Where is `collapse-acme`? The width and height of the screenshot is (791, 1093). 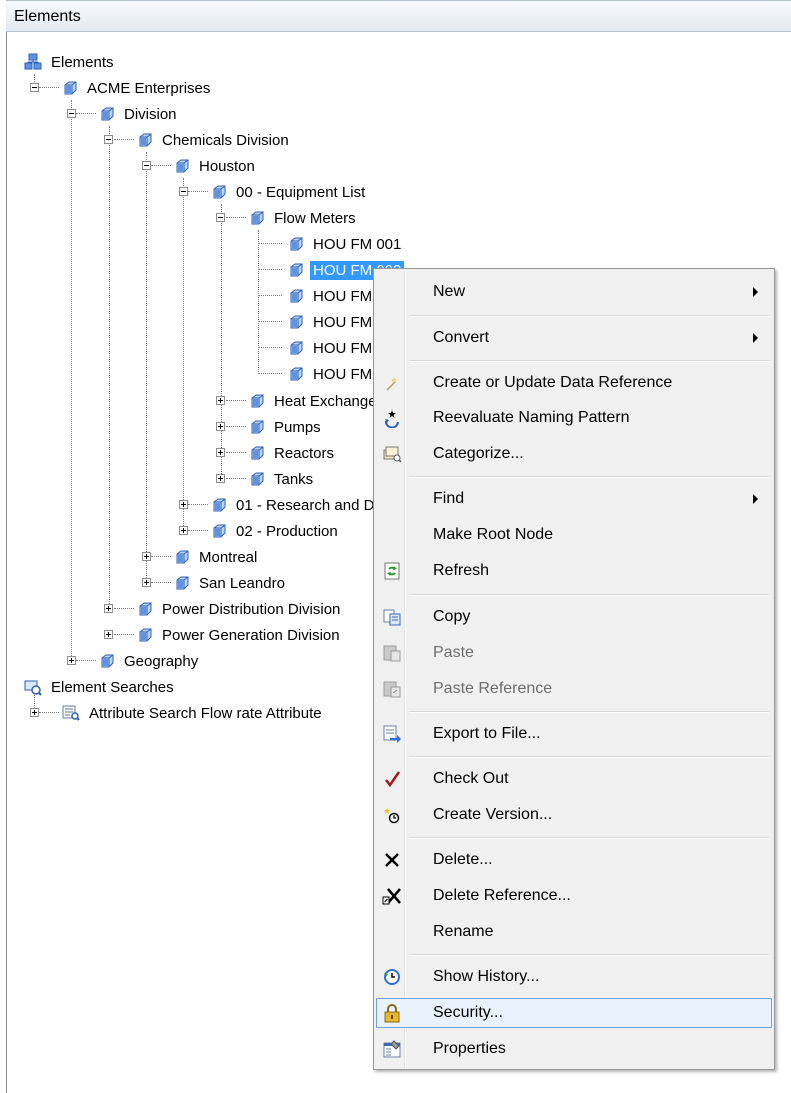 collapse-acme is located at coordinates (34, 87).